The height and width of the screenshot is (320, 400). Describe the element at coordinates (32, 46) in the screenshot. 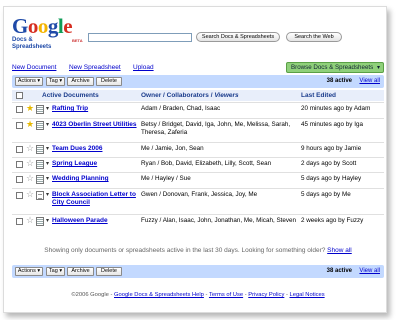

I see `logo-subtitle-2: Spreadsheets` at that location.